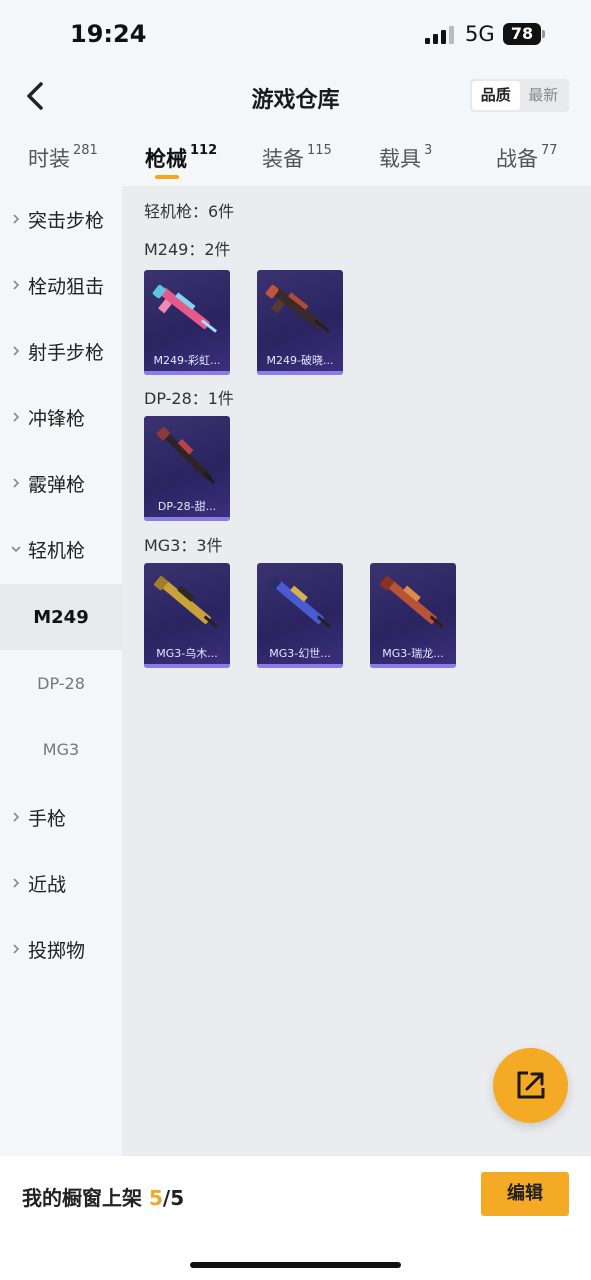  What do you see at coordinates (166, 159) in the screenshot?
I see `tab-label: 枪械` at bounding box center [166, 159].